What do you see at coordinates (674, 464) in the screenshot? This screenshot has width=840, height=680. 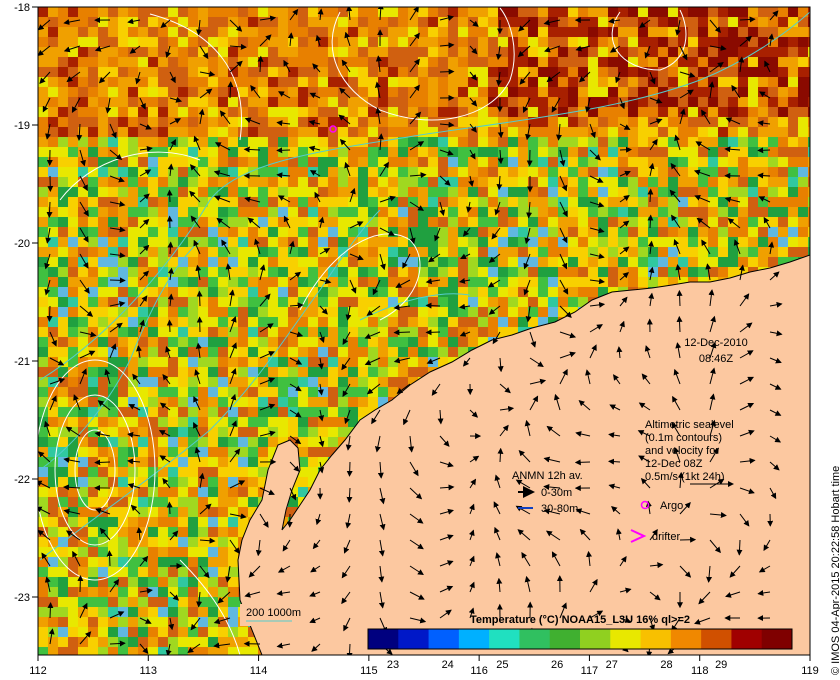 I see `altimetry-line-4: 12-Dec 08Z` at bounding box center [674, 464].